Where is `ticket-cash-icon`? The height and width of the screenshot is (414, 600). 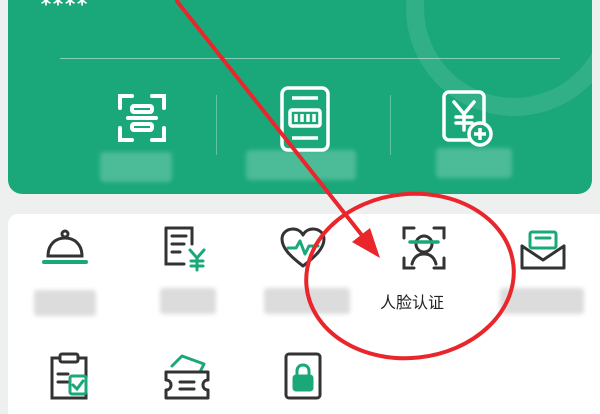
ticket-cash-icon is located at coordinates (187, 378).